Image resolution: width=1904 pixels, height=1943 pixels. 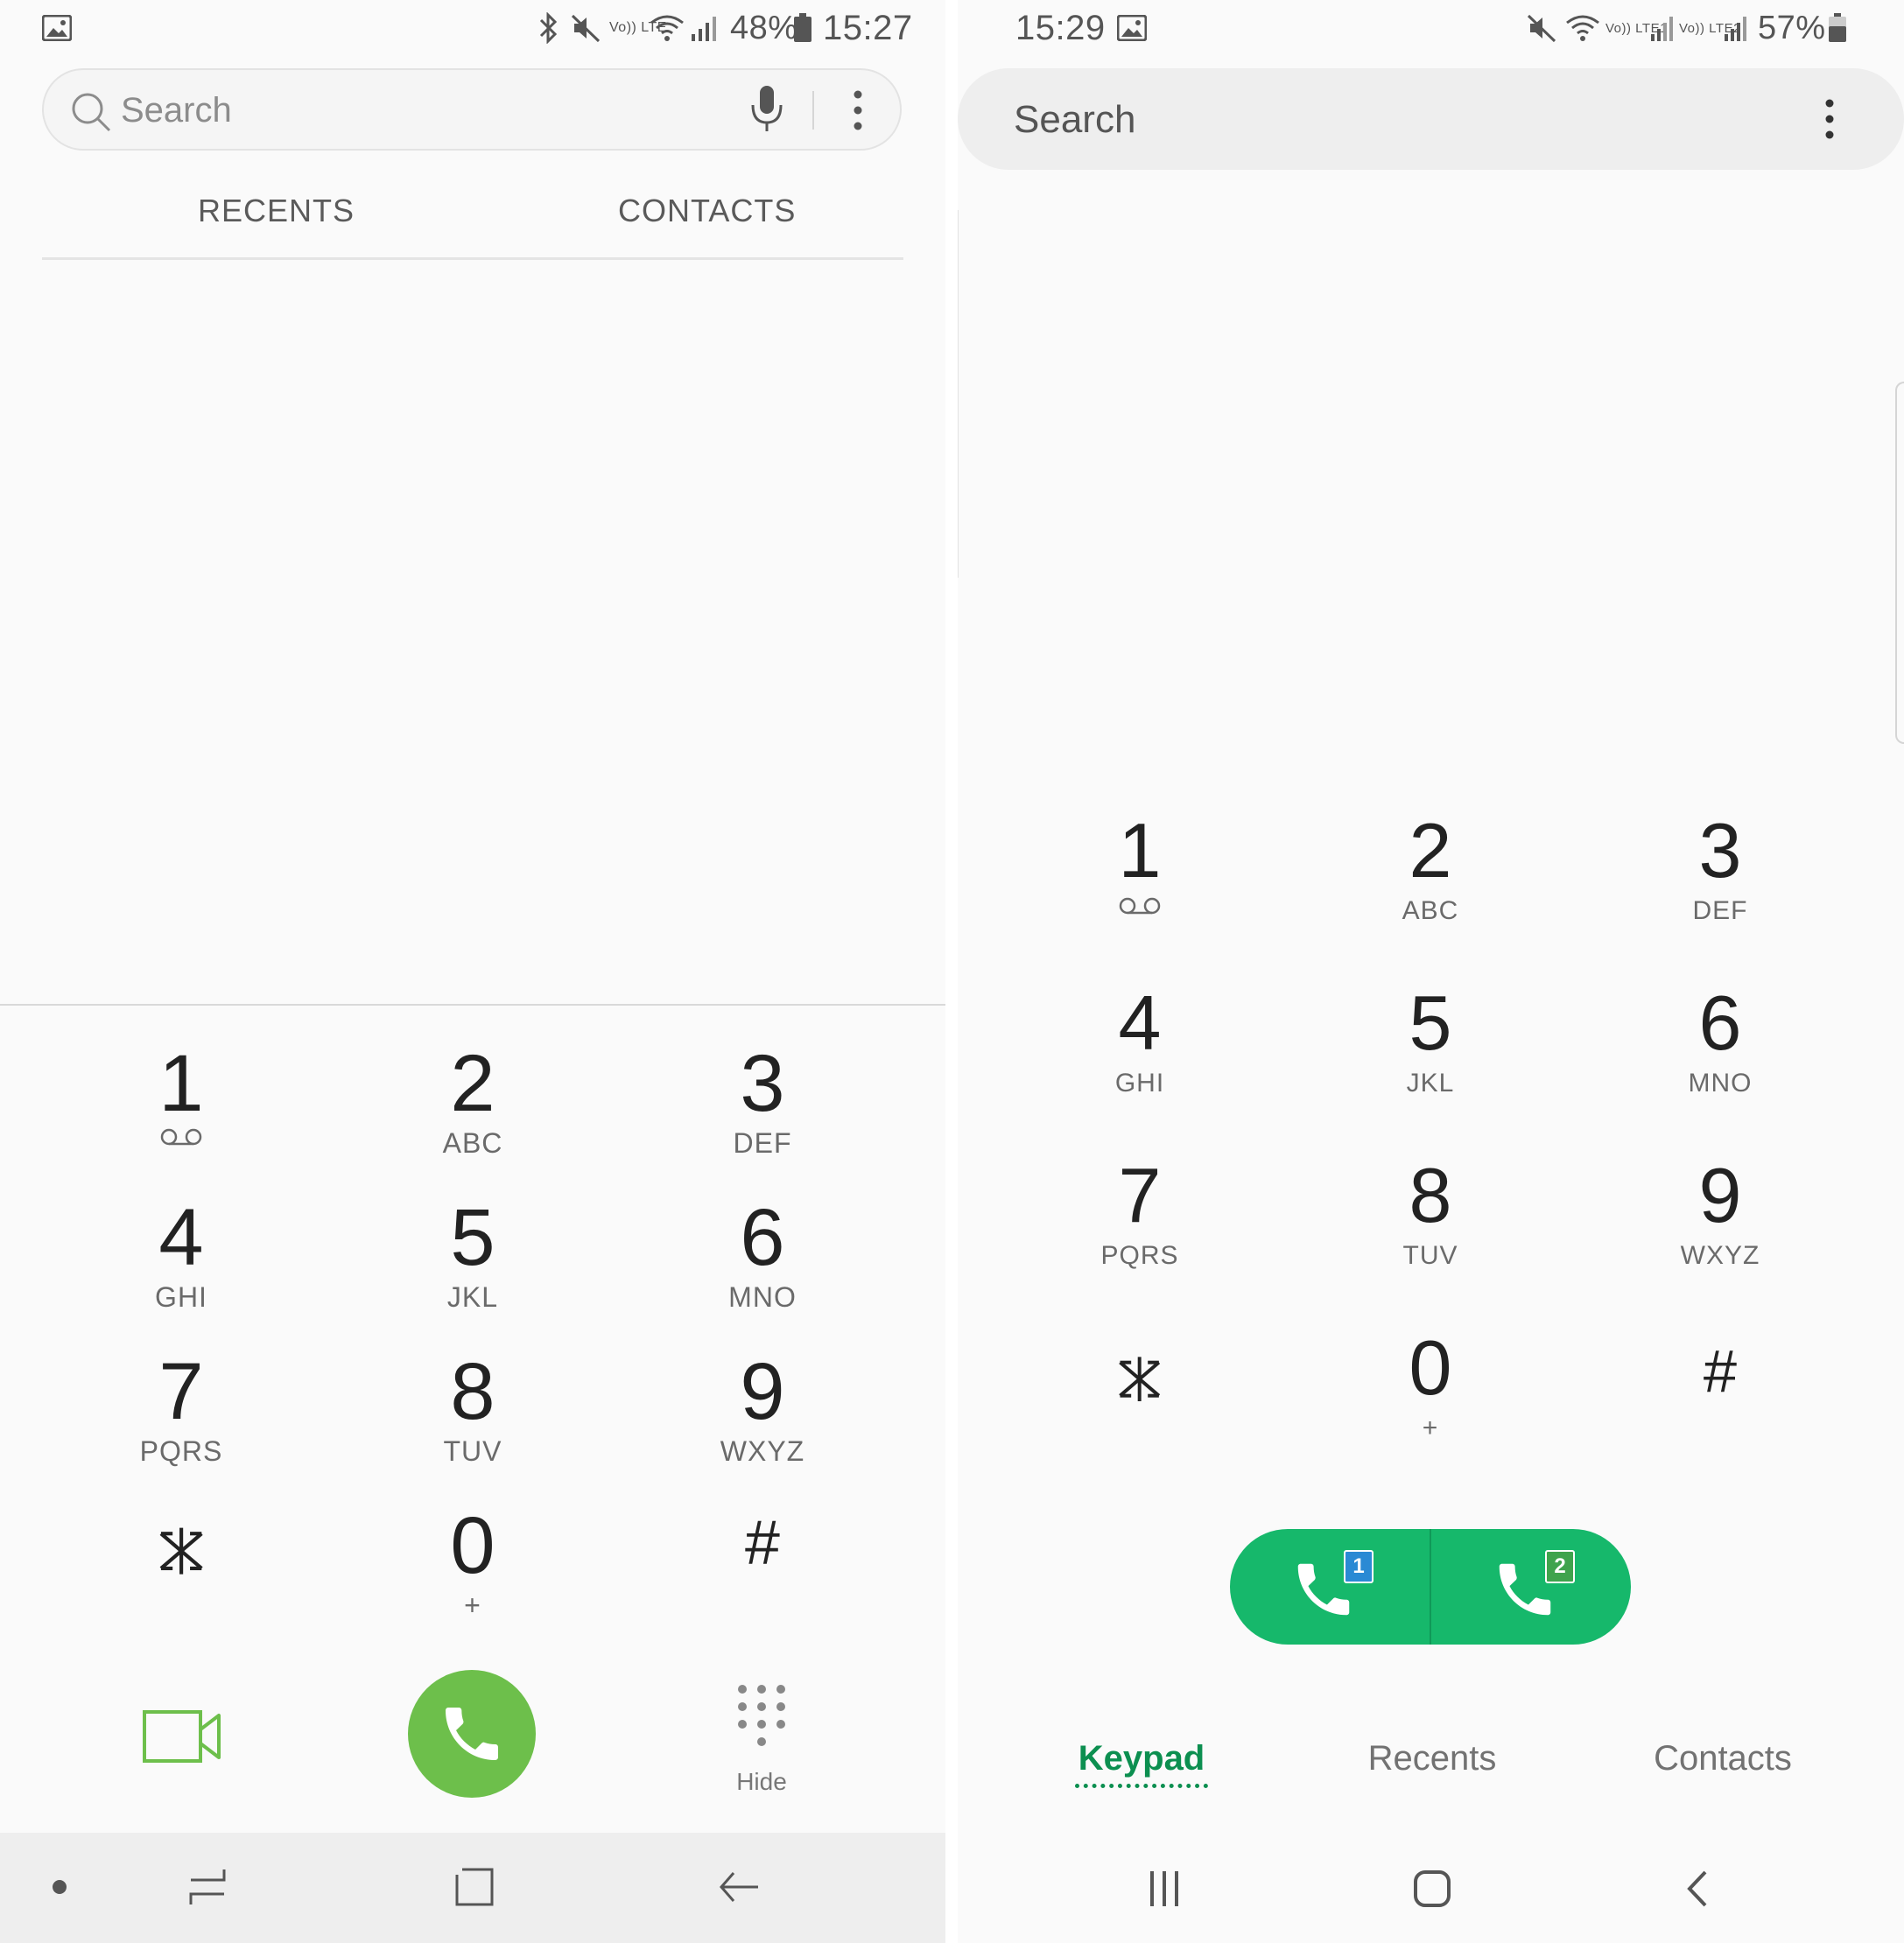 What do you see at coordinates (1141, 1759) in the screenshot?
I see `tab-keypad: Keypad` at bounding box center [1141, 1759].